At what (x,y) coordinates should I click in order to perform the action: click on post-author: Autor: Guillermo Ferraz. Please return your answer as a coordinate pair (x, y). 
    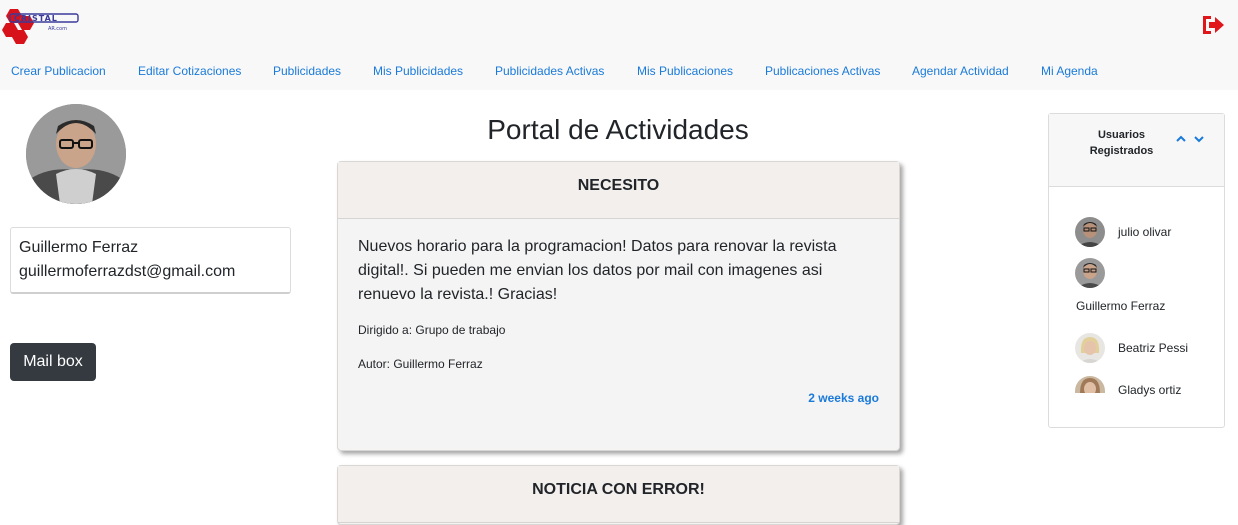
    Looking at the image, I should click on (420, 364).